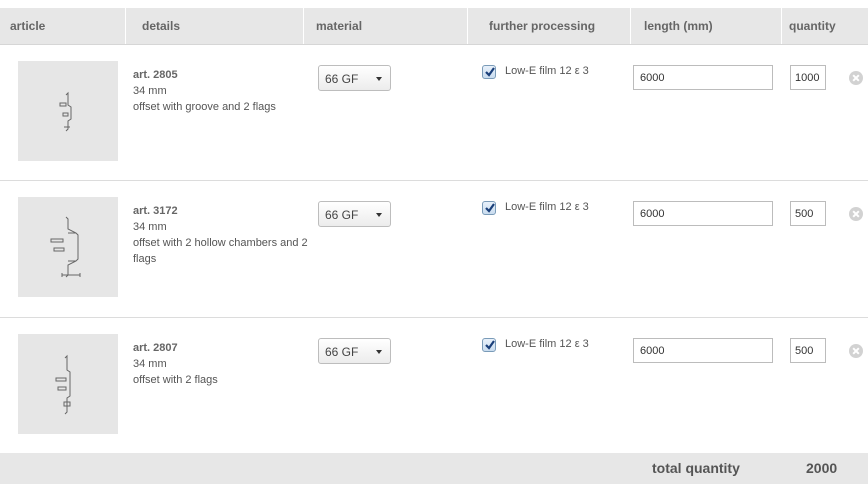  I want to click on table-footer: total quantity 2000, so click(434, 468).